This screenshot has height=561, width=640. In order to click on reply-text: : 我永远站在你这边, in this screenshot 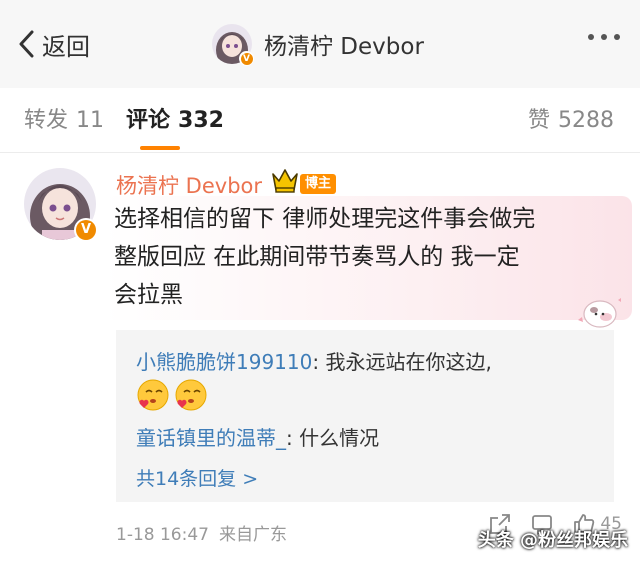, I will do `click(402, 362)`.